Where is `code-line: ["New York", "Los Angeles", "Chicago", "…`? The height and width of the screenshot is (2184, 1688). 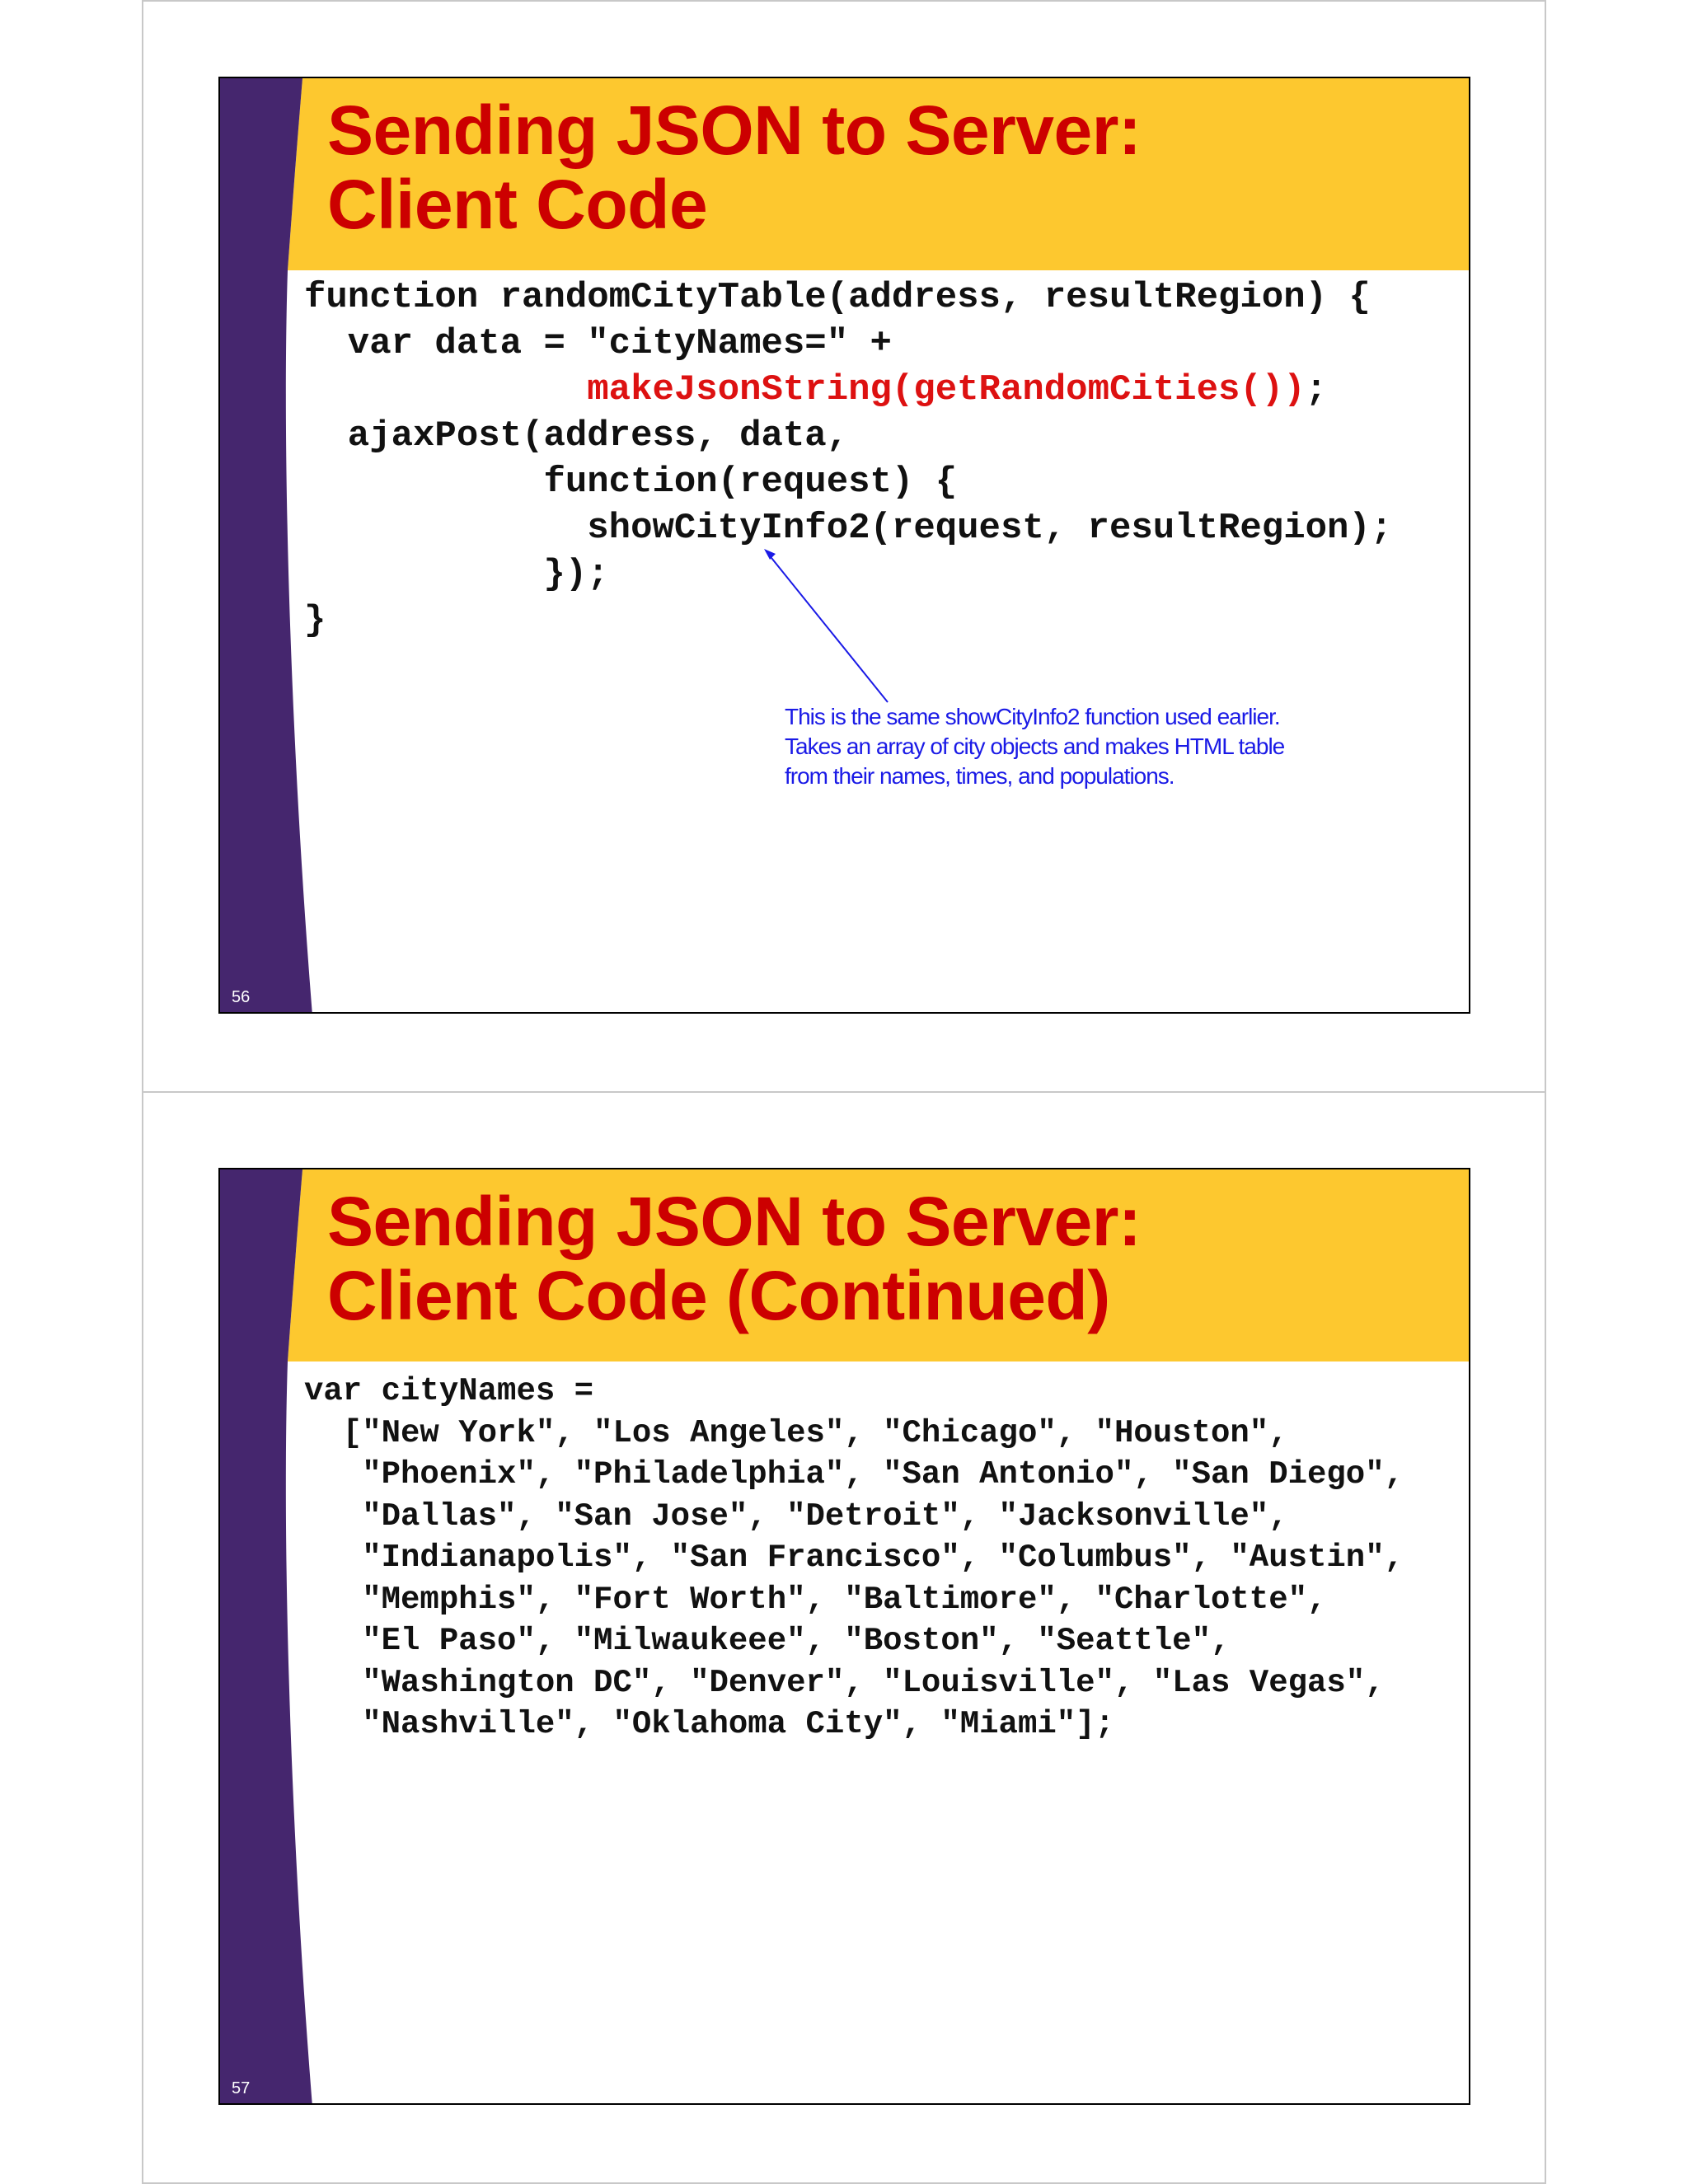
code-line: ["New York", "Los Angeles", "Chicago", "… is located at coordinates (854, 1434).